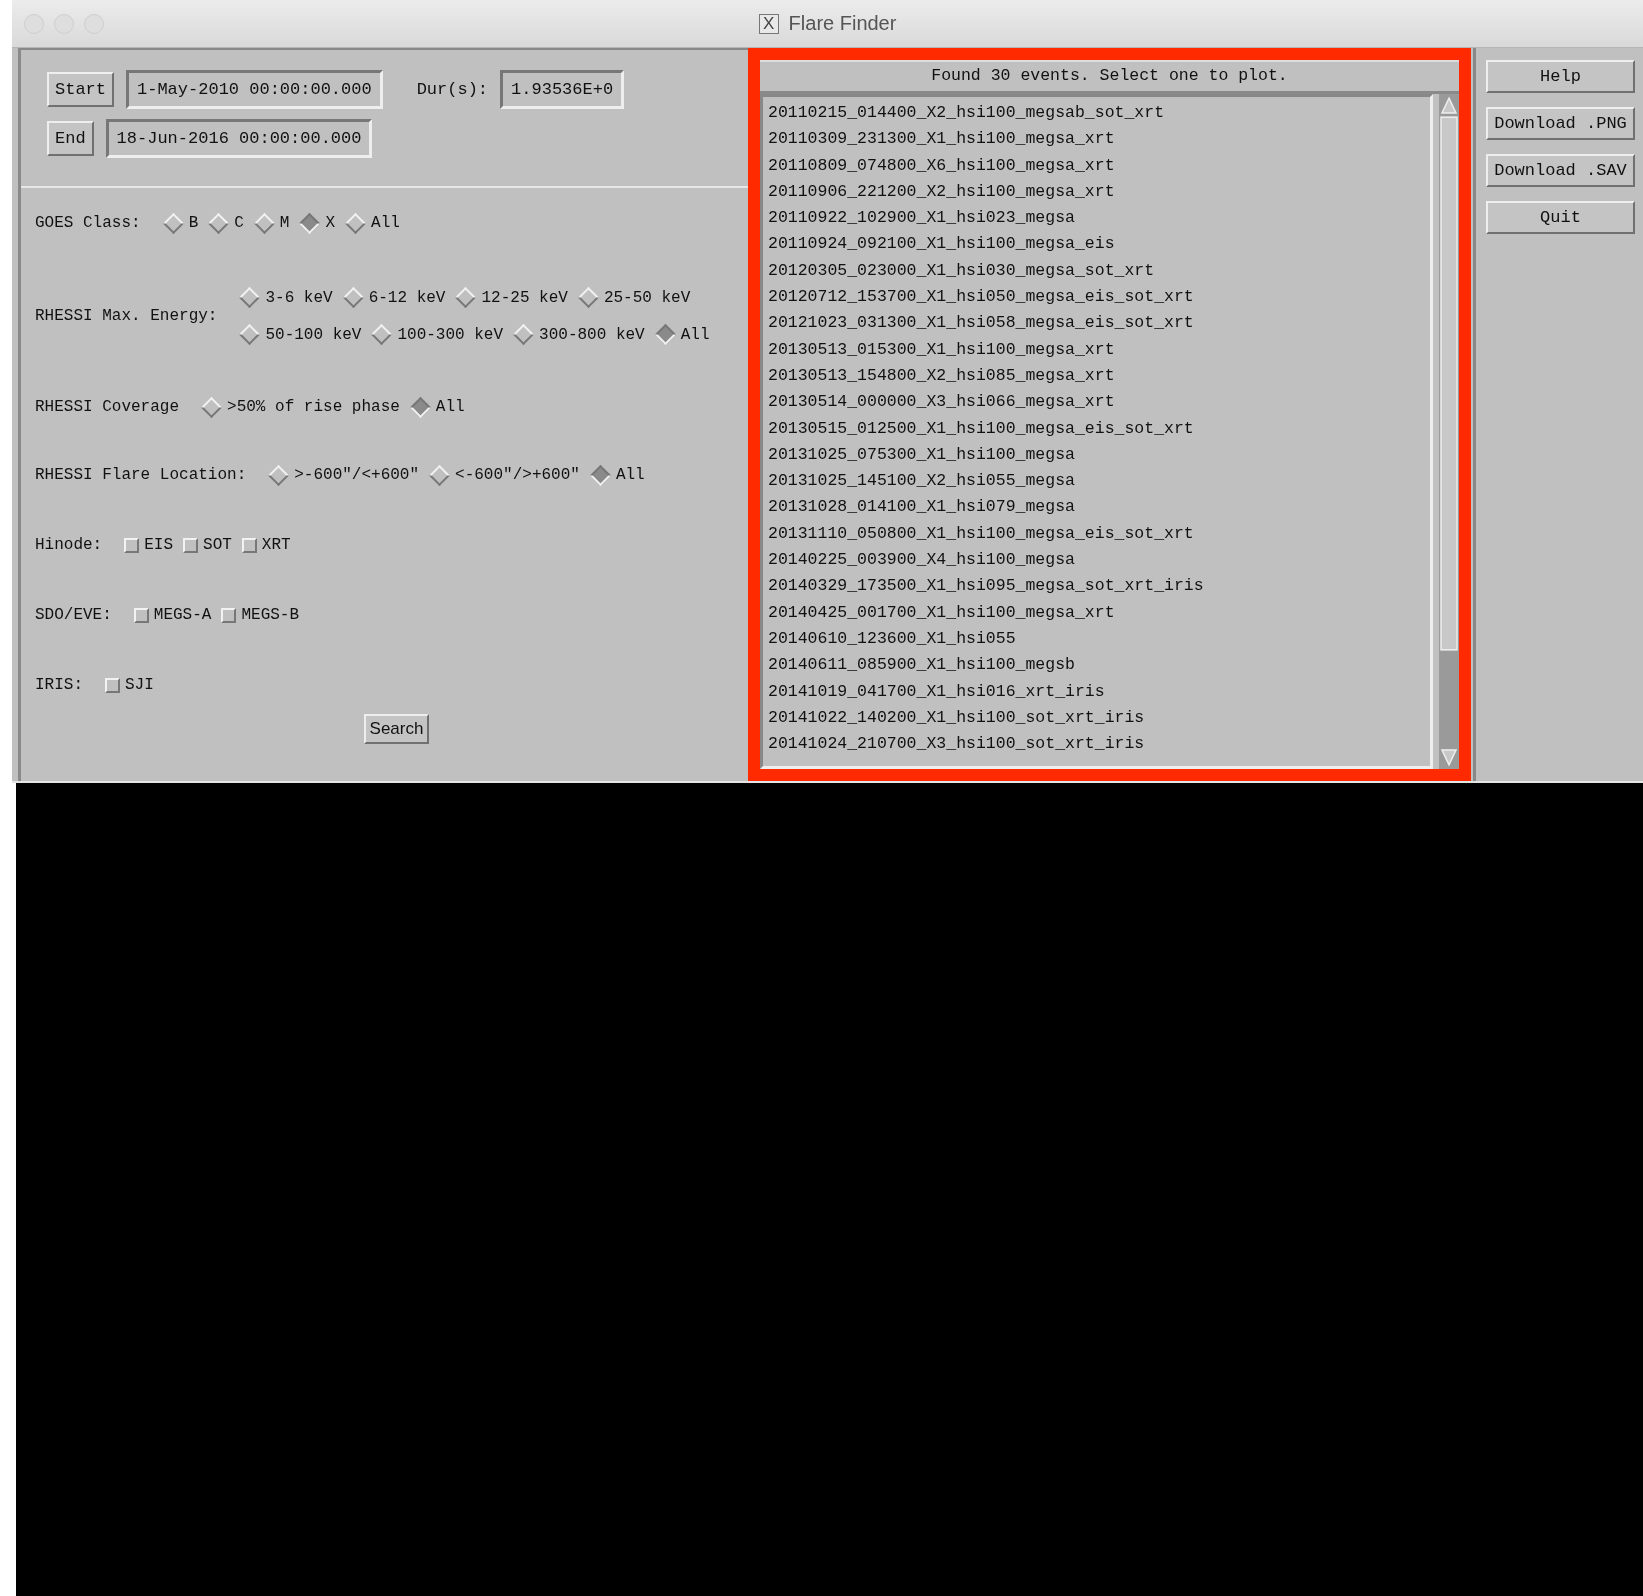  What do you see at coordinates (126, 316) in the screenshot?
I see `filter-label: RHESSI Max. Energy:` at bounding box center [126, 316].